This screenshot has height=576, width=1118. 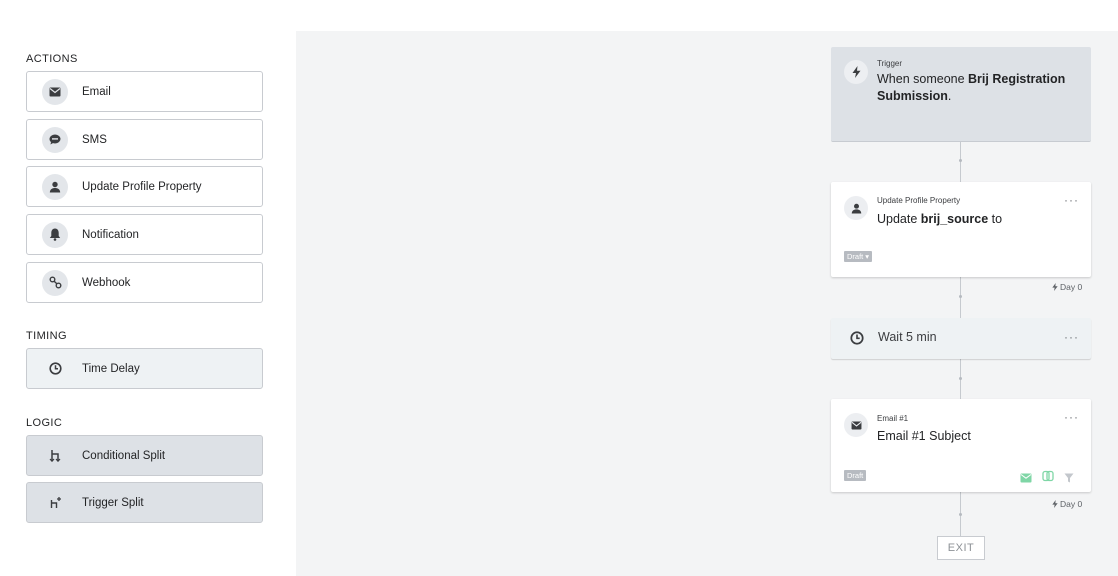 I want to click on webhook-icon, so click(x=55, y=282).